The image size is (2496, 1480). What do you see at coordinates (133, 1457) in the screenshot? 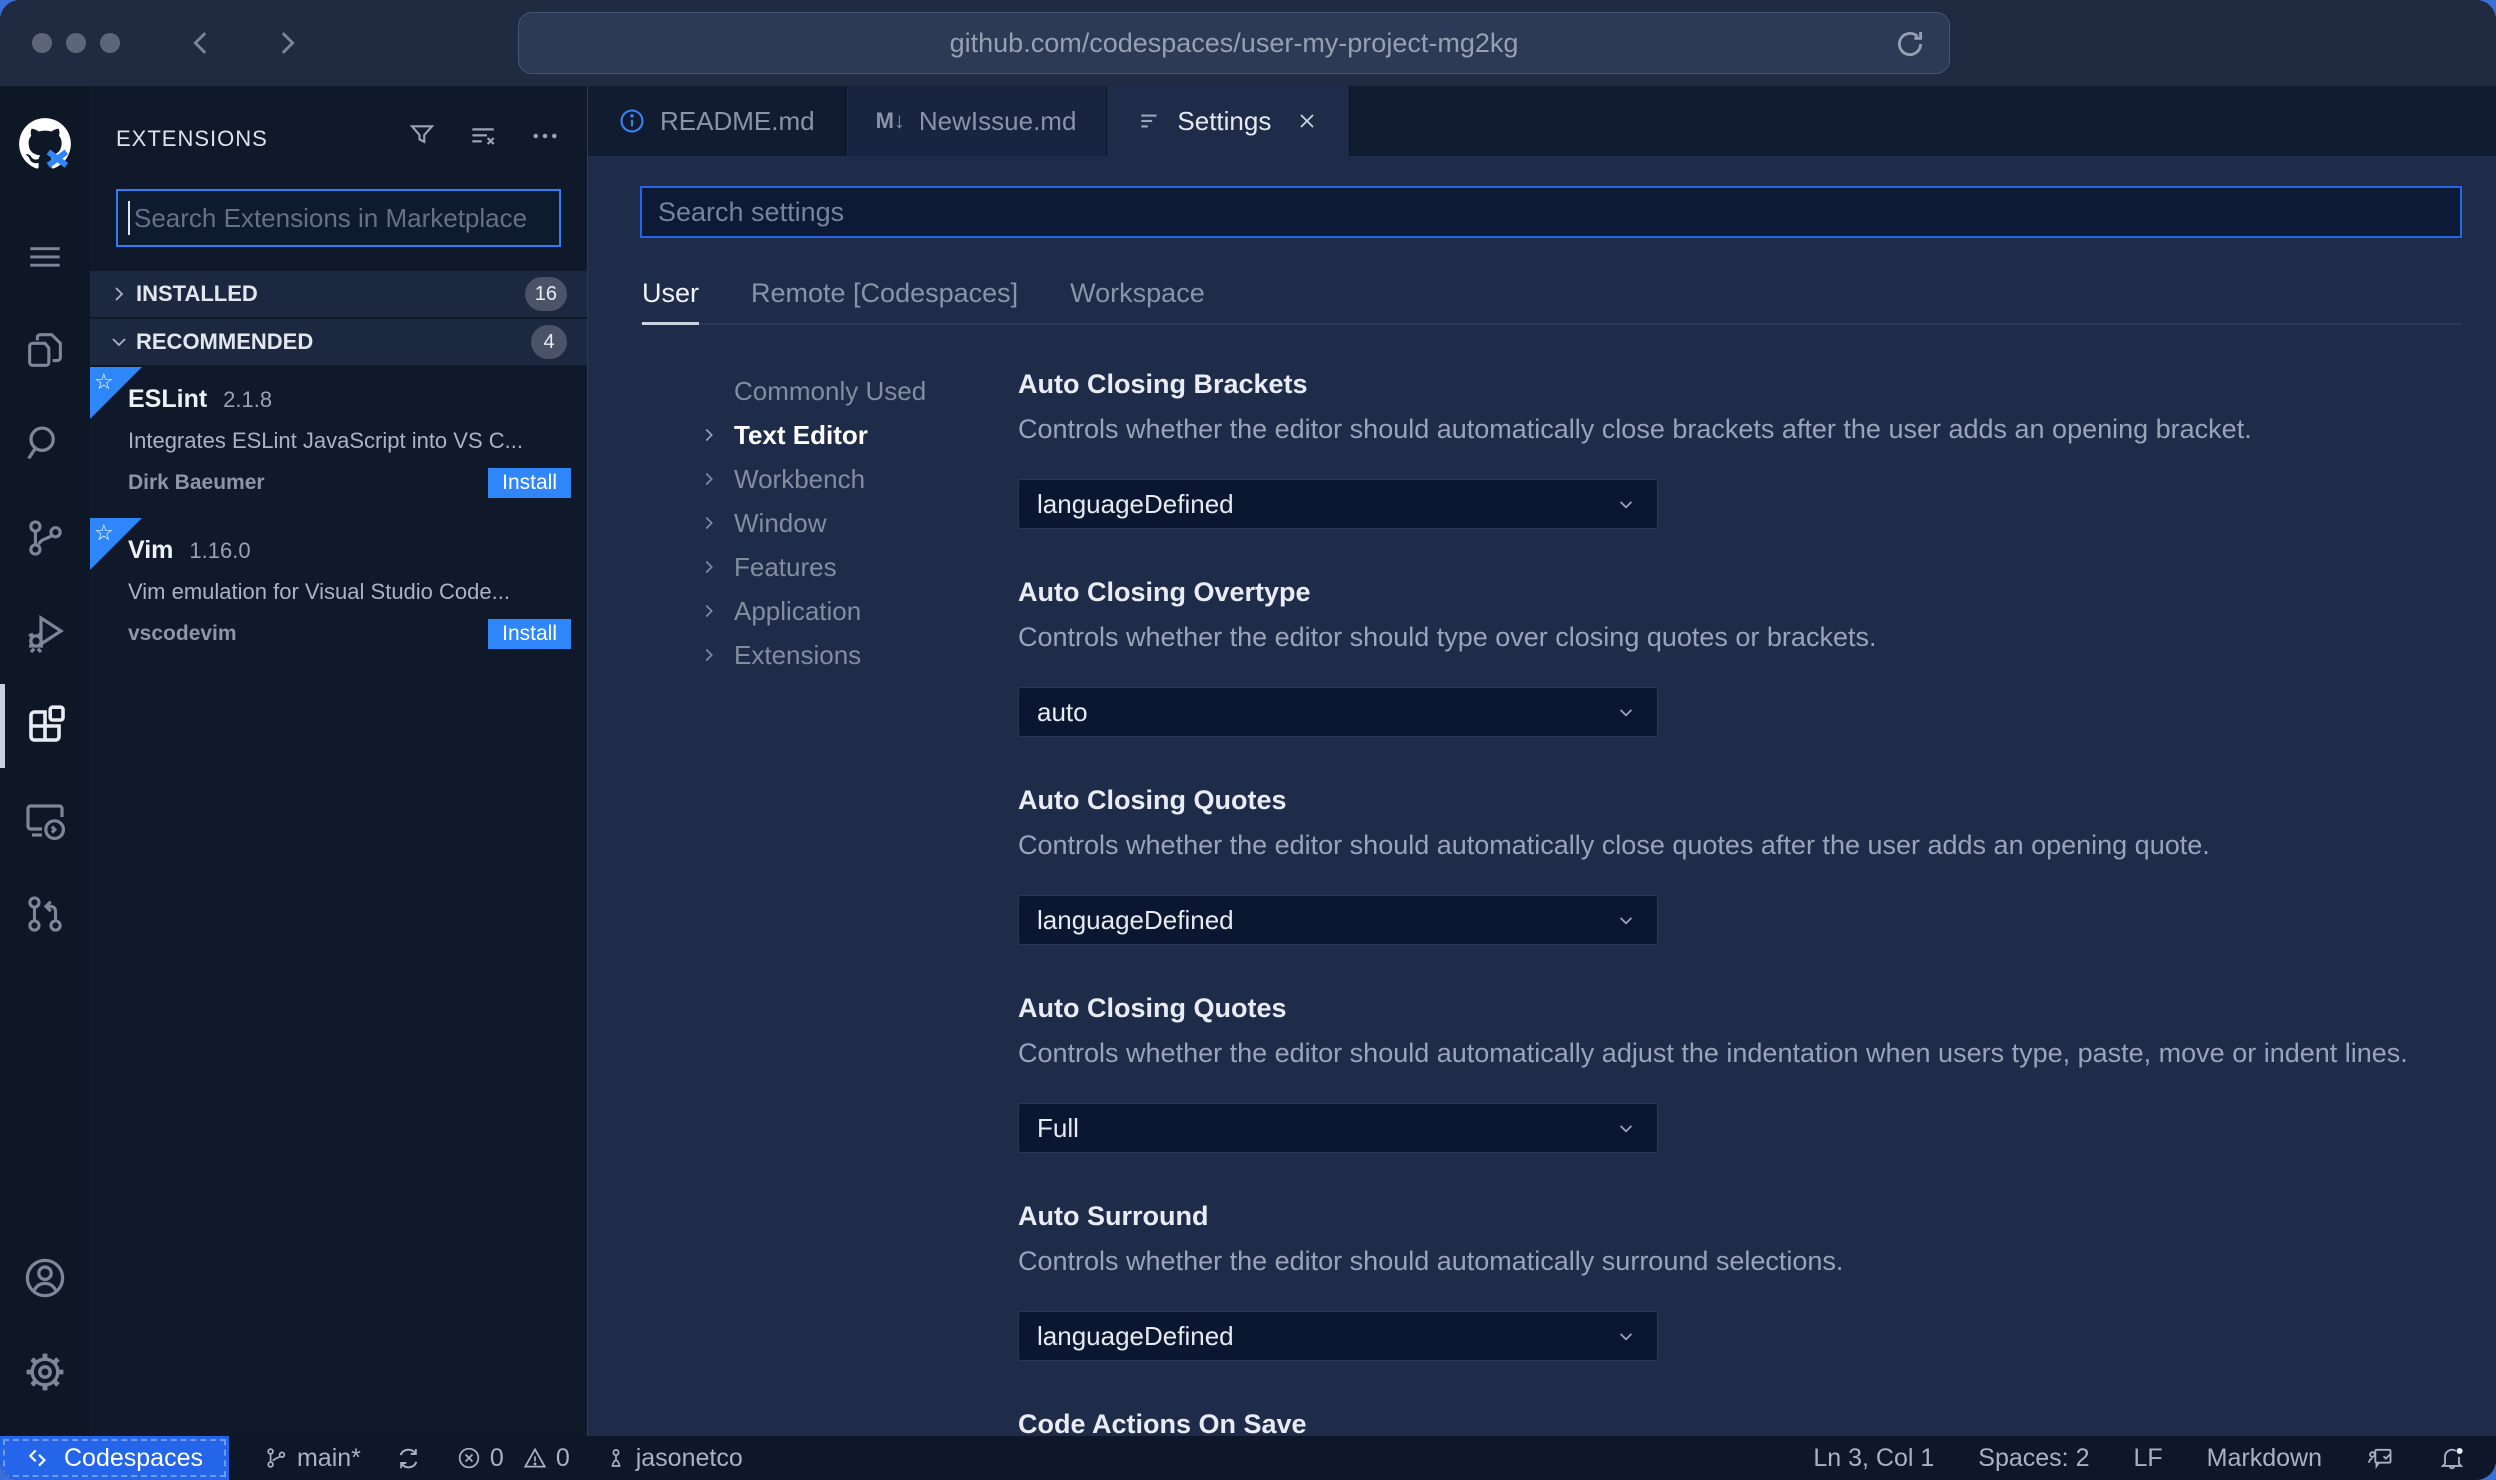
I see `codespaces-label: Codespaces` at bounding box center [133, 1457].